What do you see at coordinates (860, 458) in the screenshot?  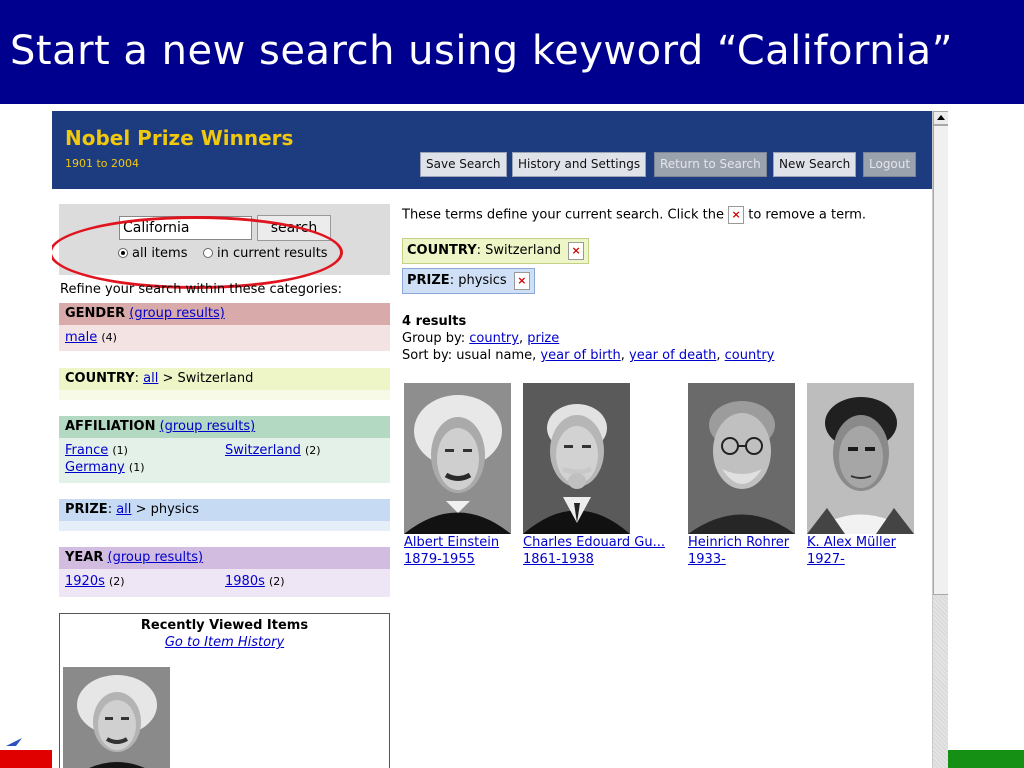 I see `result-photo-muller` at bounding box center [860, 458].